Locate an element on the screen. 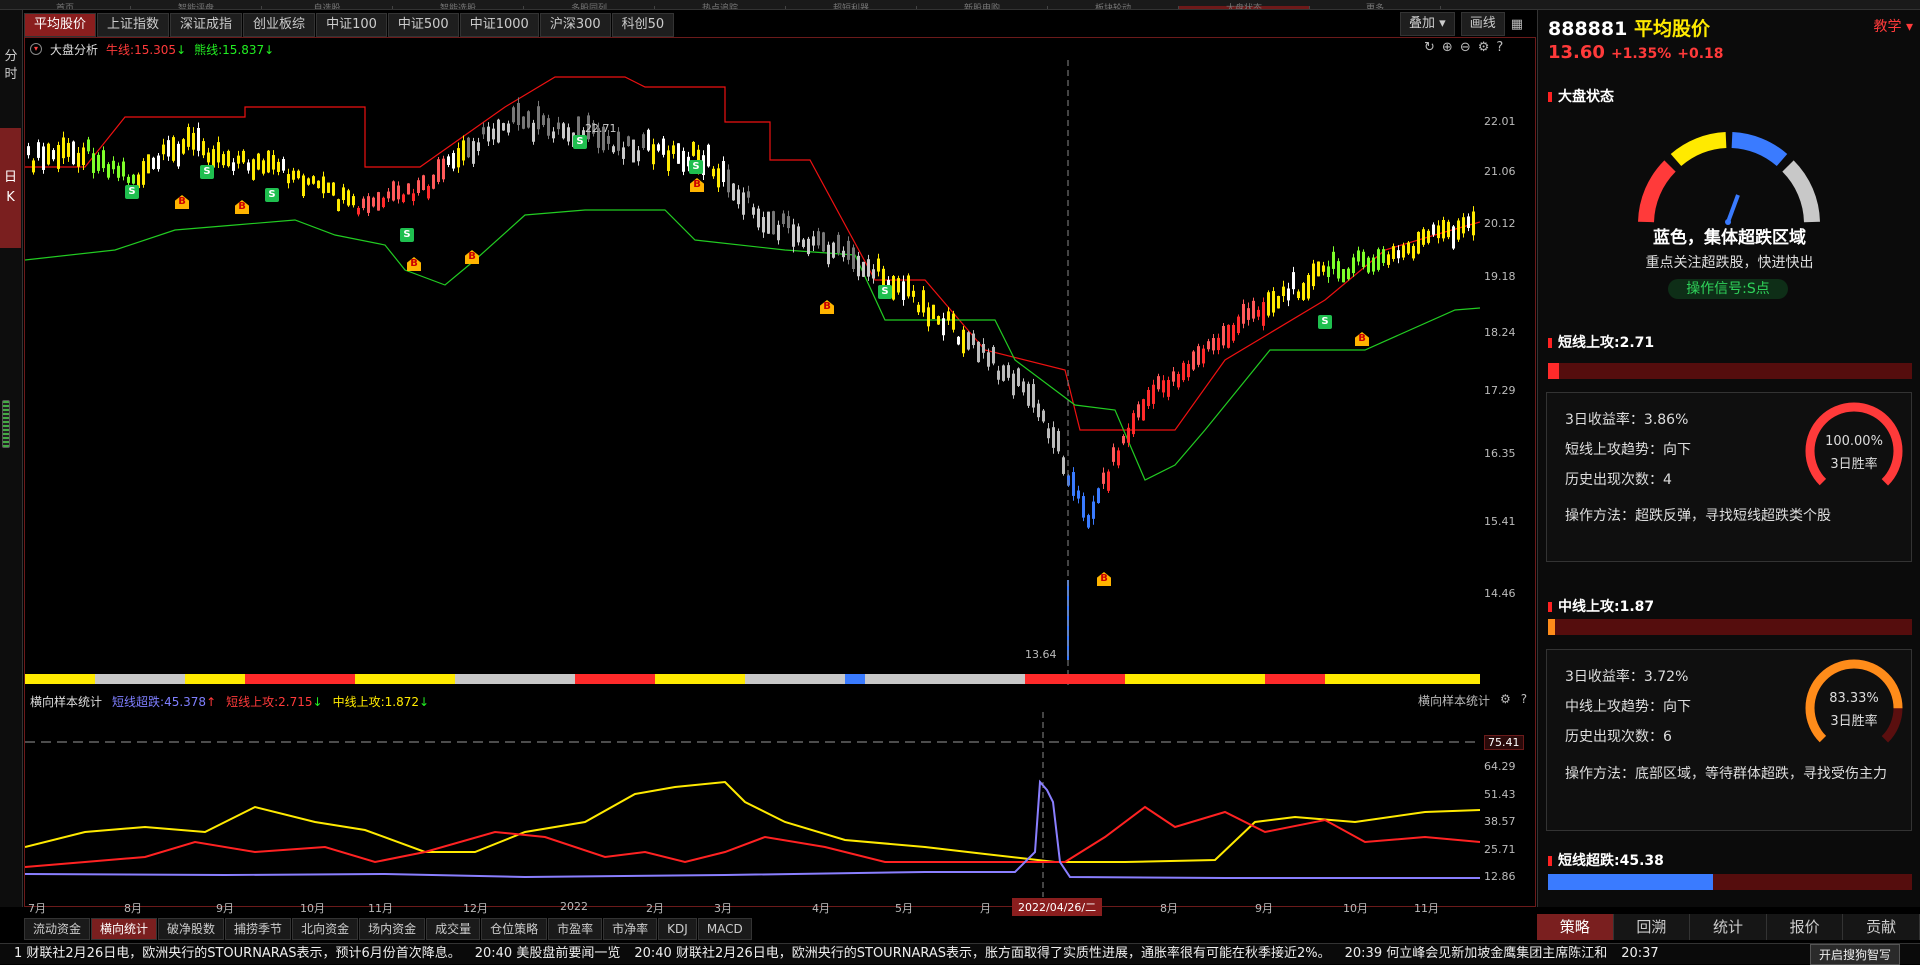  refresh-icon: ↻ is located at coordinates (1429, 47).